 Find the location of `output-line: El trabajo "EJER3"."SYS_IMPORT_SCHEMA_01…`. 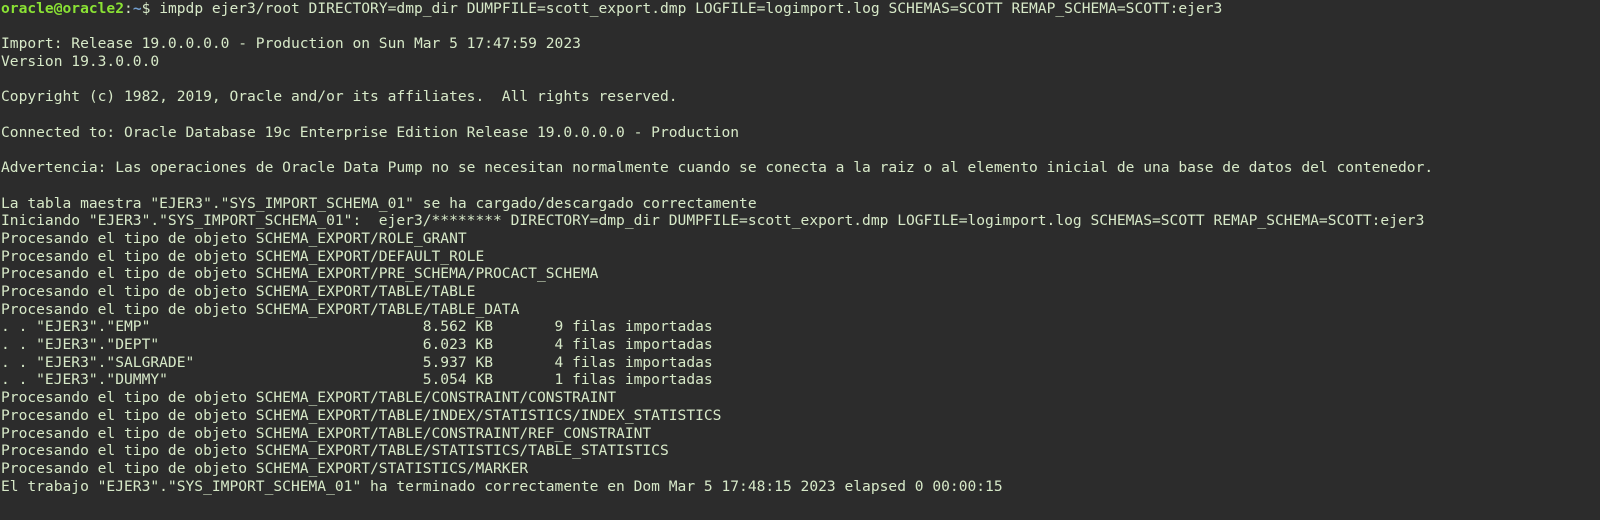

output-line: El trabajo "EJER3"."SYS_IMPORT_SCHEMA_01… is located at coordinates (502, 486).